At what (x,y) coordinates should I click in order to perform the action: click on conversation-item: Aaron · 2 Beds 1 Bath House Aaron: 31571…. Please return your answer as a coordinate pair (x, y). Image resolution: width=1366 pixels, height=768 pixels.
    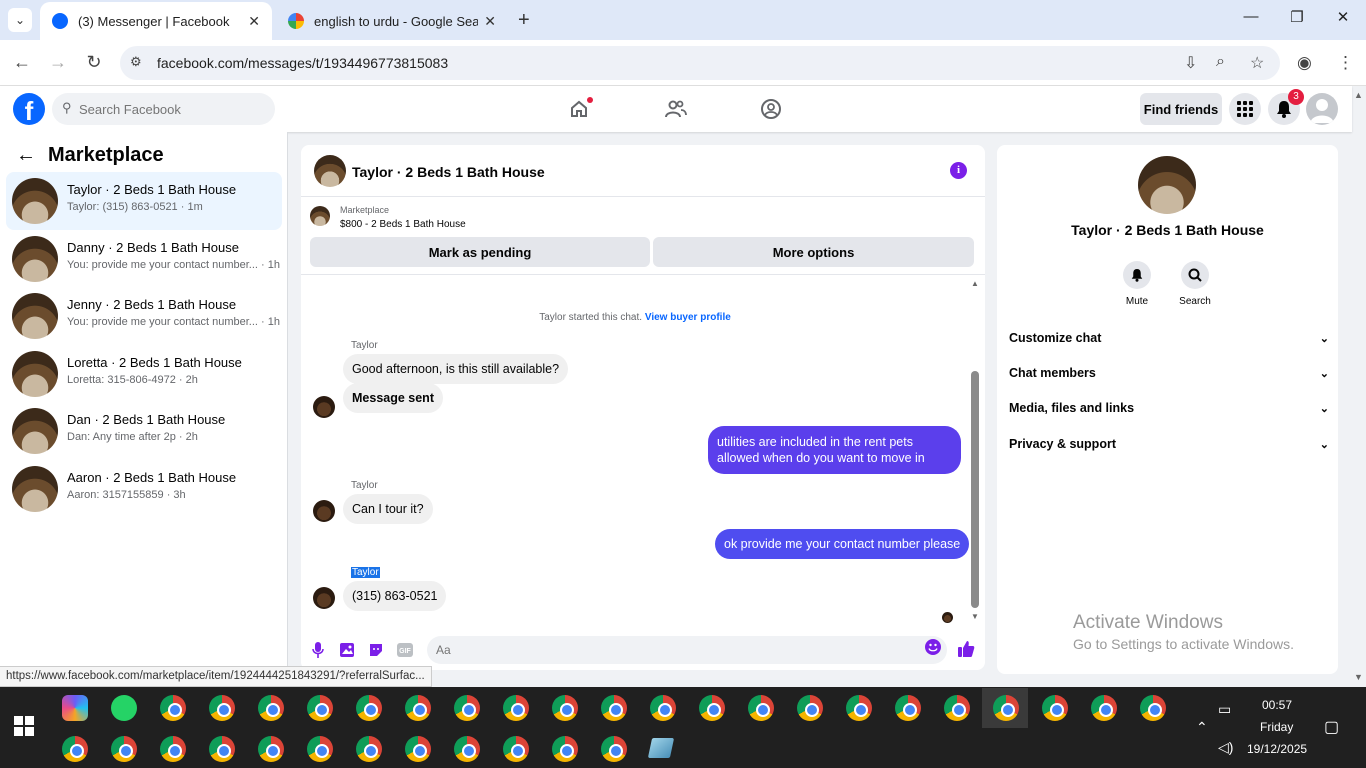
    Looking at the image, I should click on (144, 489).